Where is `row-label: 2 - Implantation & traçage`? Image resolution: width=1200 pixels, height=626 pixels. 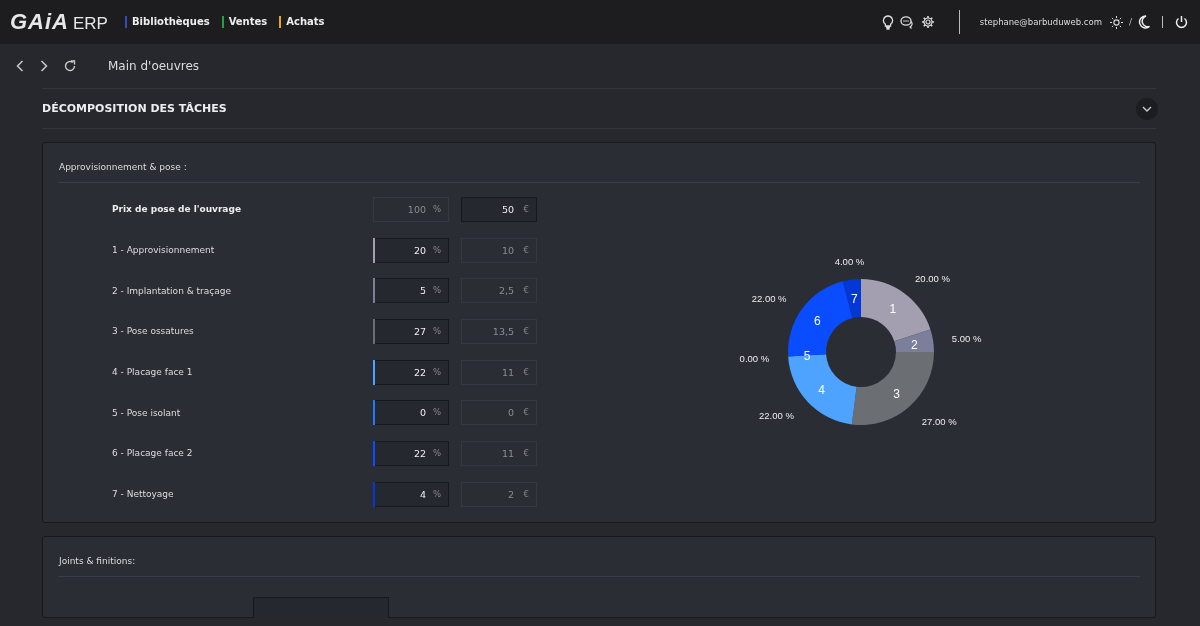
row-label: 2 - Implantation & traçage is located at coordinates (172, 290).